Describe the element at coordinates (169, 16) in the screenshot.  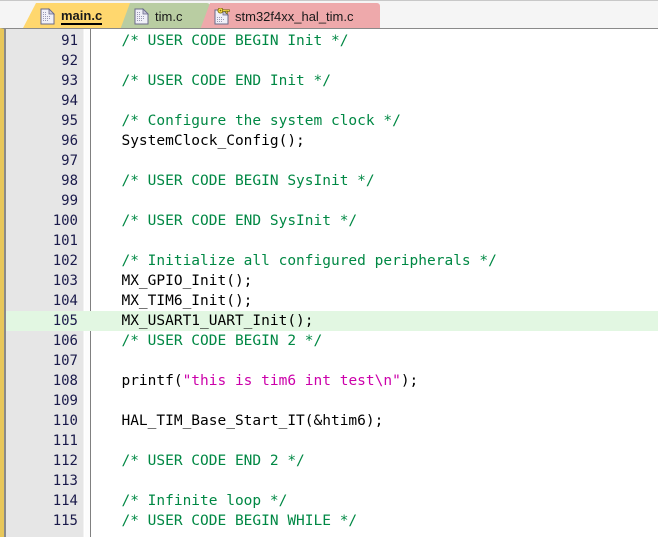
I see `tab-label: tim.c` at that location.